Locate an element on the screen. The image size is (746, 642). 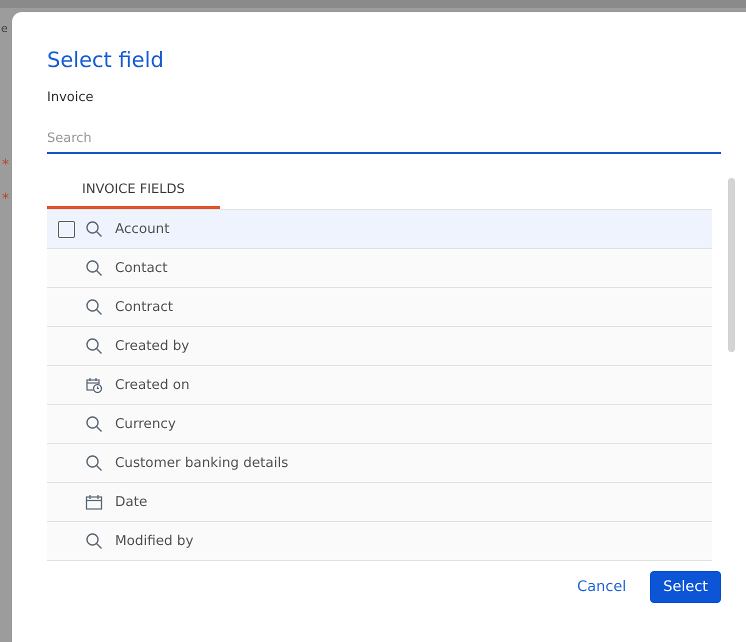
cancel-button: Cancel is located at coordinates (601, 587).